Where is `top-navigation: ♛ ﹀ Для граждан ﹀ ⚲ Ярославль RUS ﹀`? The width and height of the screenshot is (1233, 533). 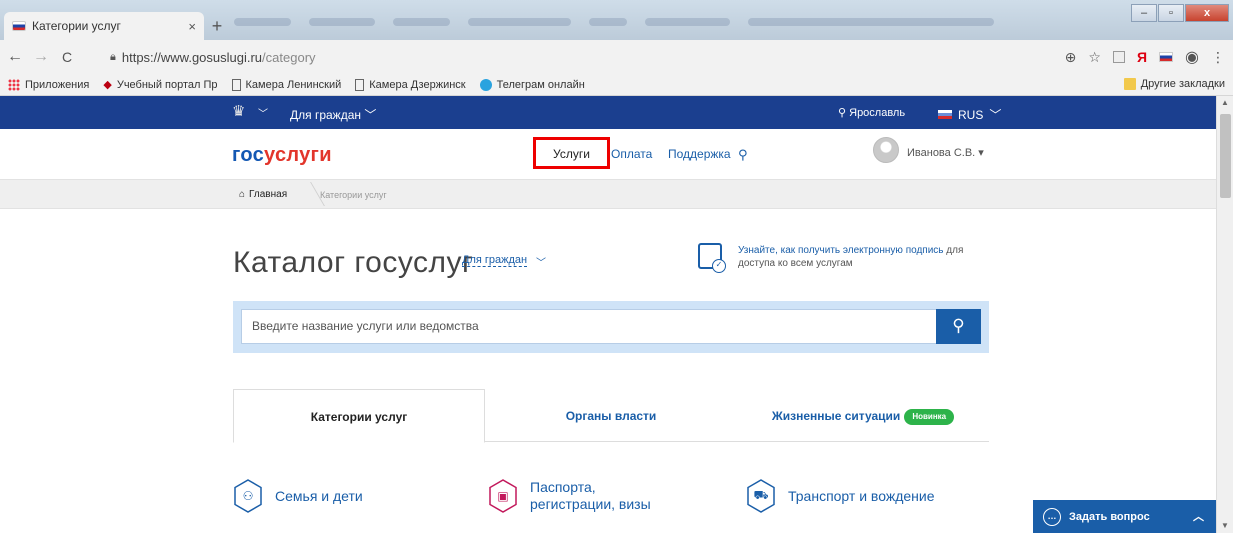
top-navigation: ♛ ﹀ Для граждан ﹀ ⚲ Ярославль RUS ﹀ is located at coordinates (608, 112).